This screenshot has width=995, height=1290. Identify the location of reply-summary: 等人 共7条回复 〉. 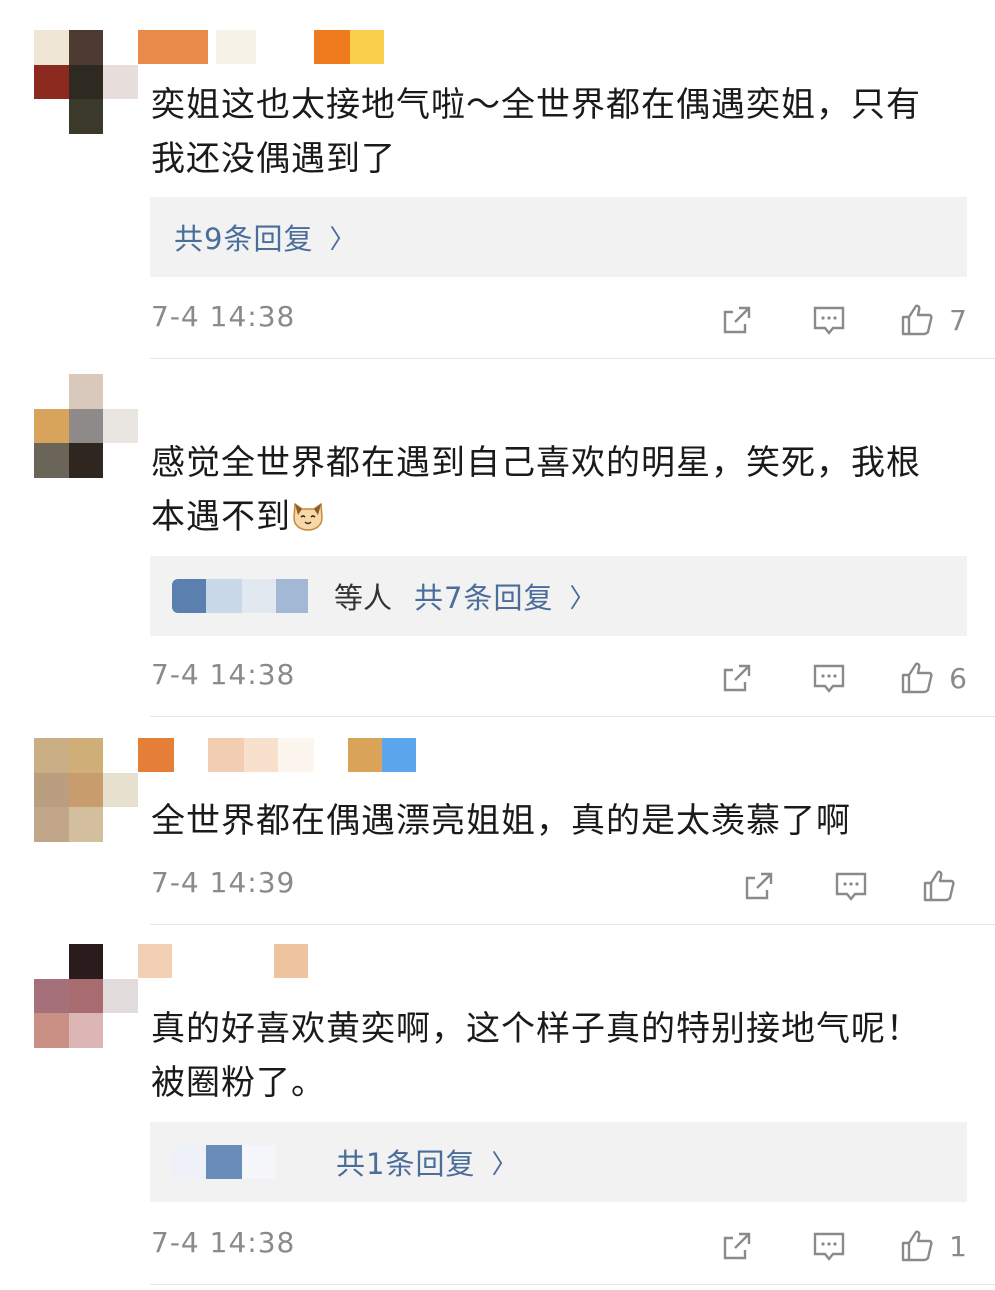
(558, 596).